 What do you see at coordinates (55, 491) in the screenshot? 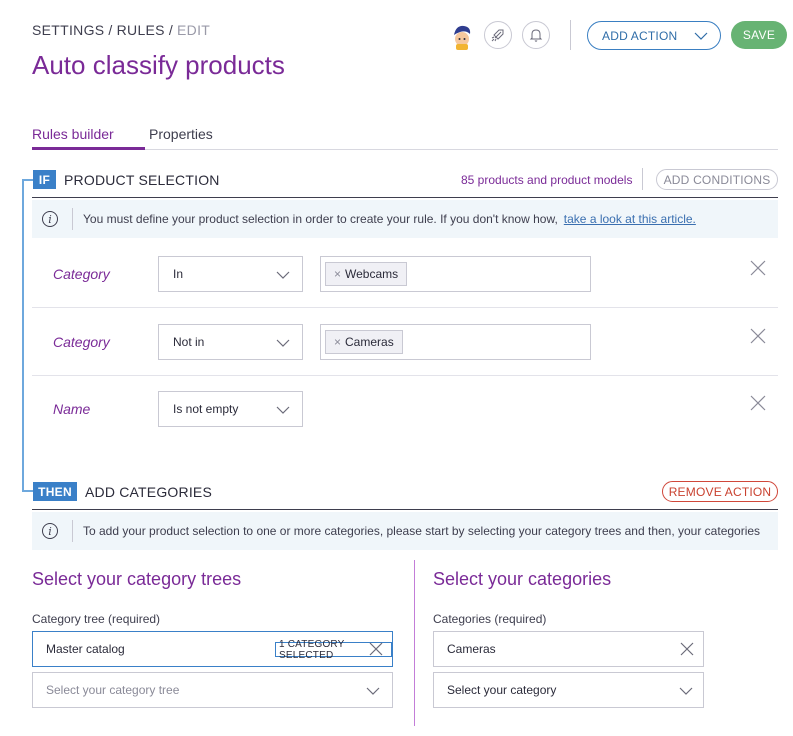
I see `then-badge: THEN` at bounding box center [55, 491].